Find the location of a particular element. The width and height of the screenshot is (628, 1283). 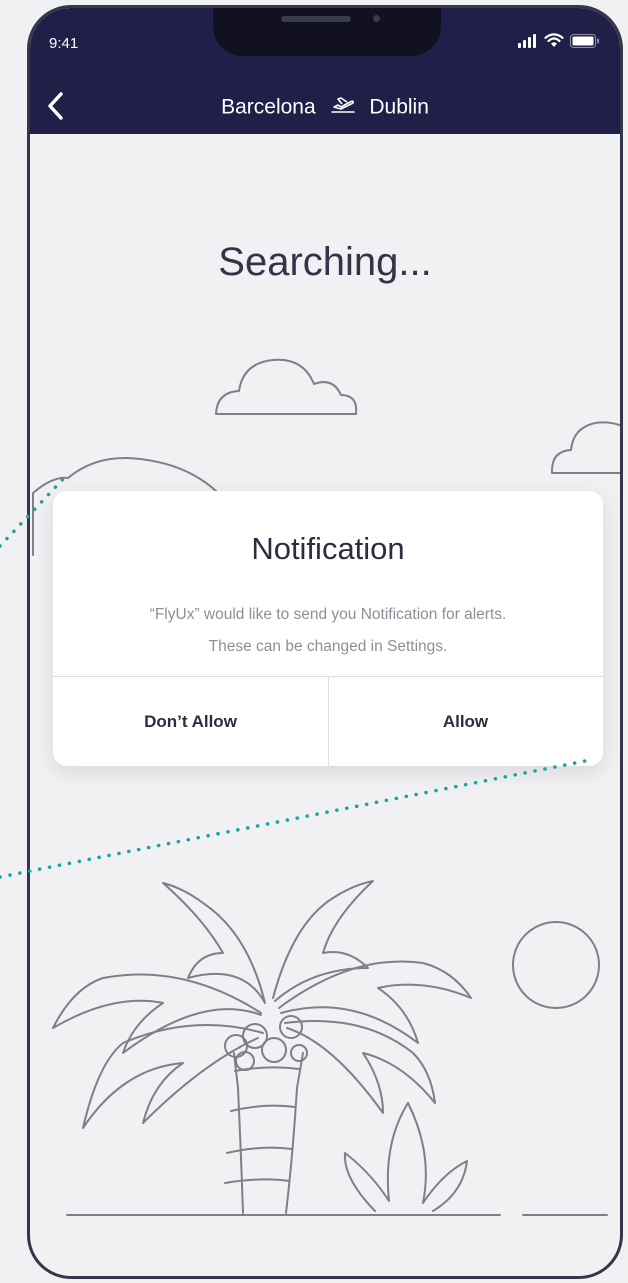

status-icons is located at coordinates (559, 40).